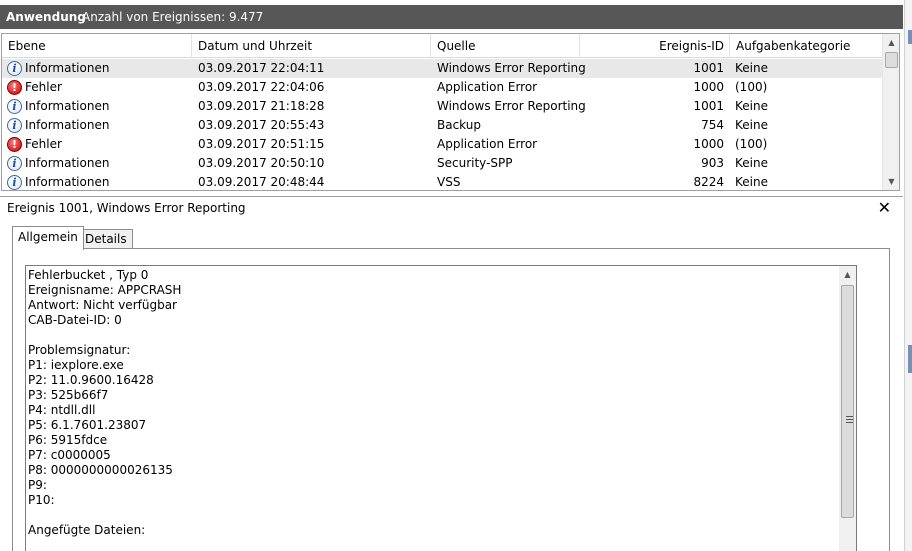  Describe the element at coordinates (173, 17) in the screenshot. I see `event-count: Anzahl von Ereignissen: 9.477` at that location.